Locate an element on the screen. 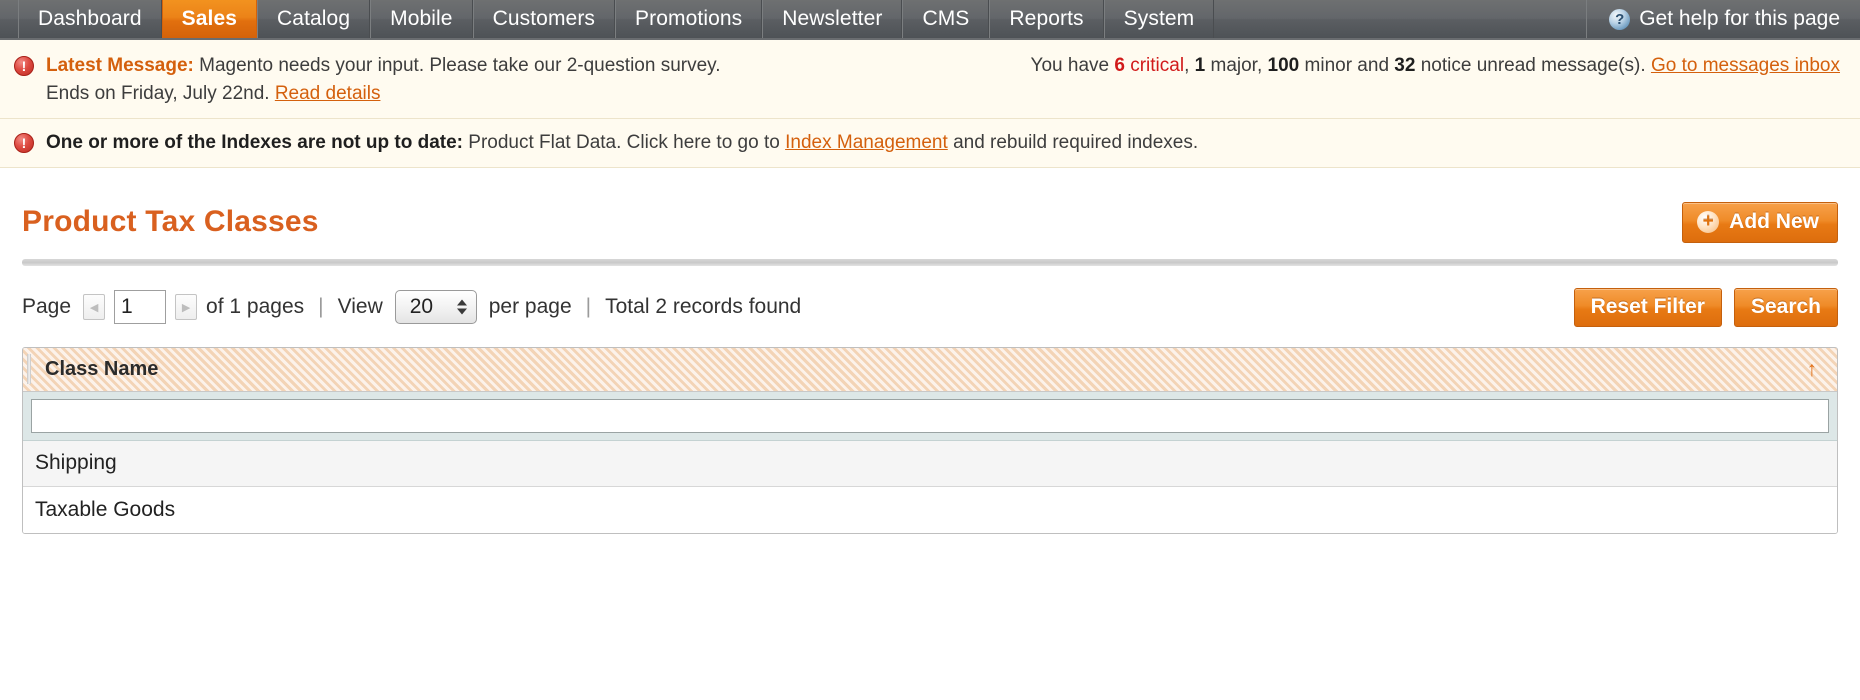 The image size is (1860, 700). nav-item-mobile: Mobile is located at coordinates (421, 19).